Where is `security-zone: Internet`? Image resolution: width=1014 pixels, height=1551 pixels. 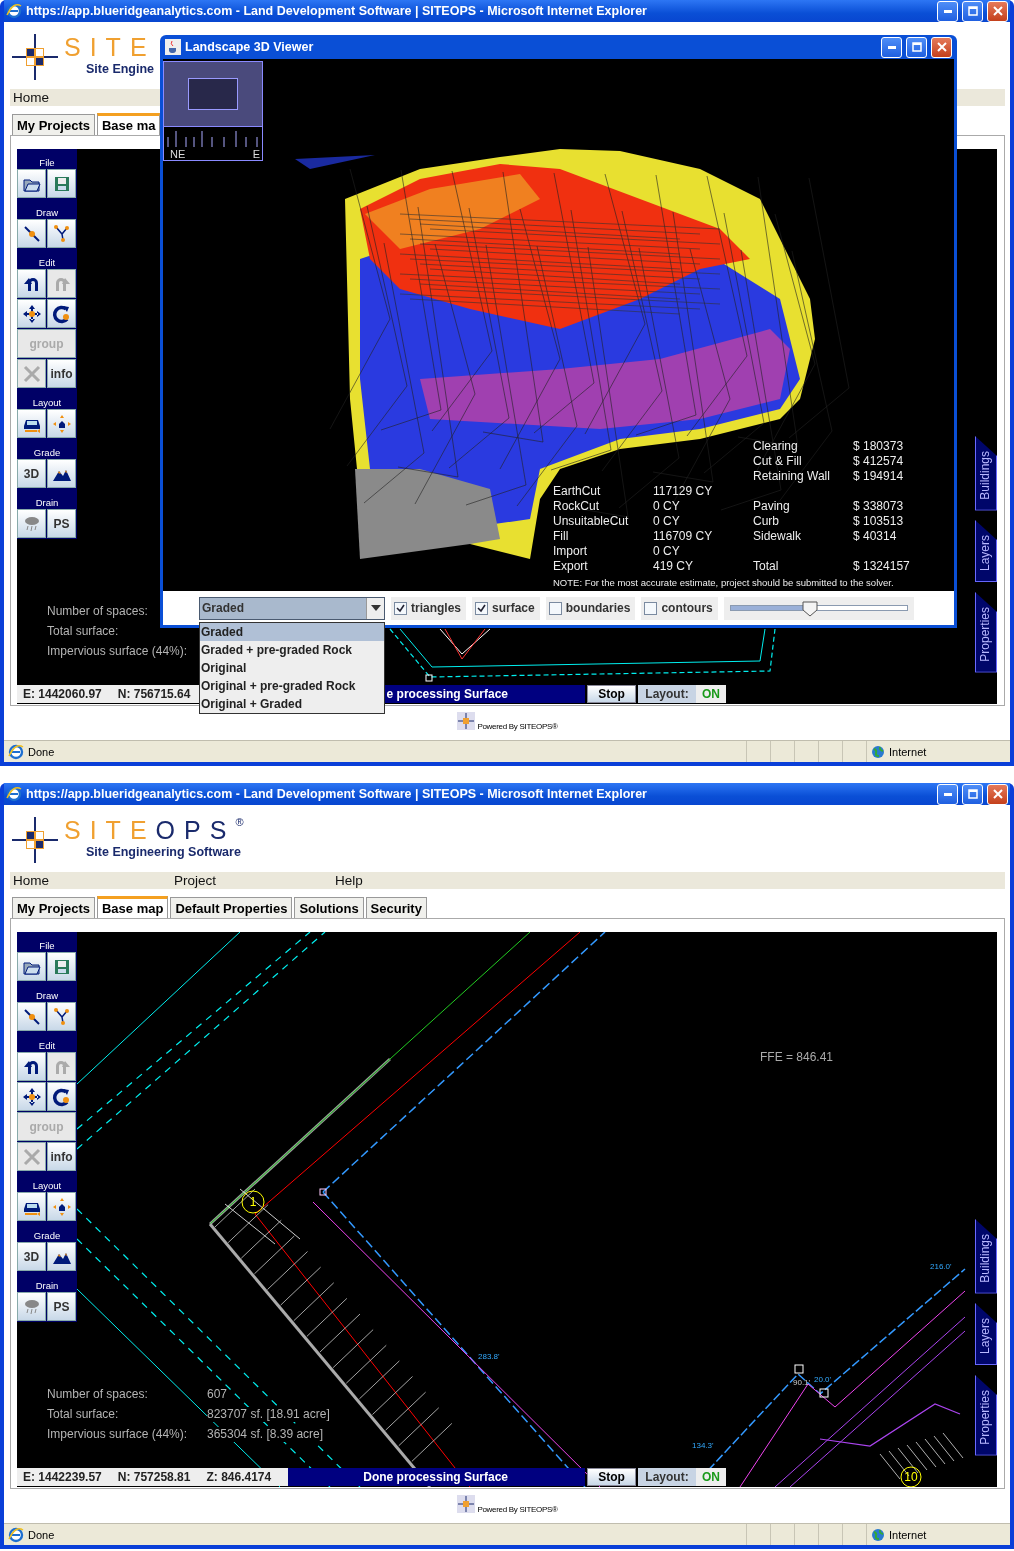
security-zone: Internet is located at coordinates (908, 751).